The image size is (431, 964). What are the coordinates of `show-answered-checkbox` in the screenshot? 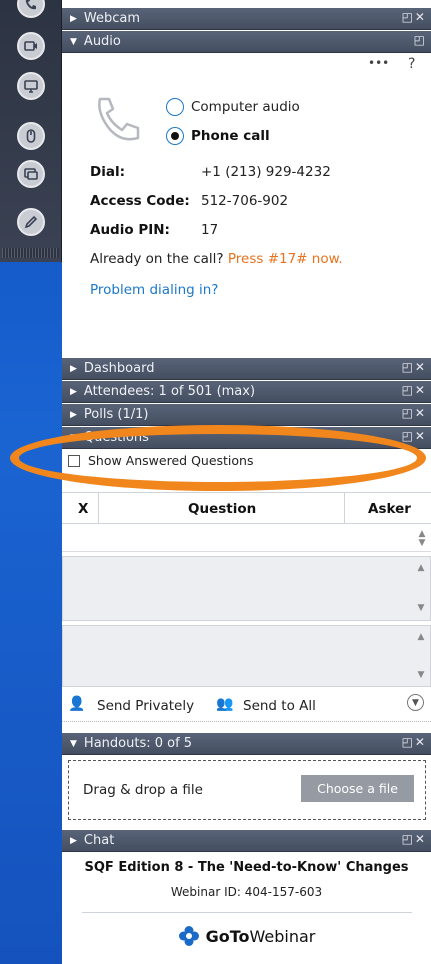 It's located at (74, 461).